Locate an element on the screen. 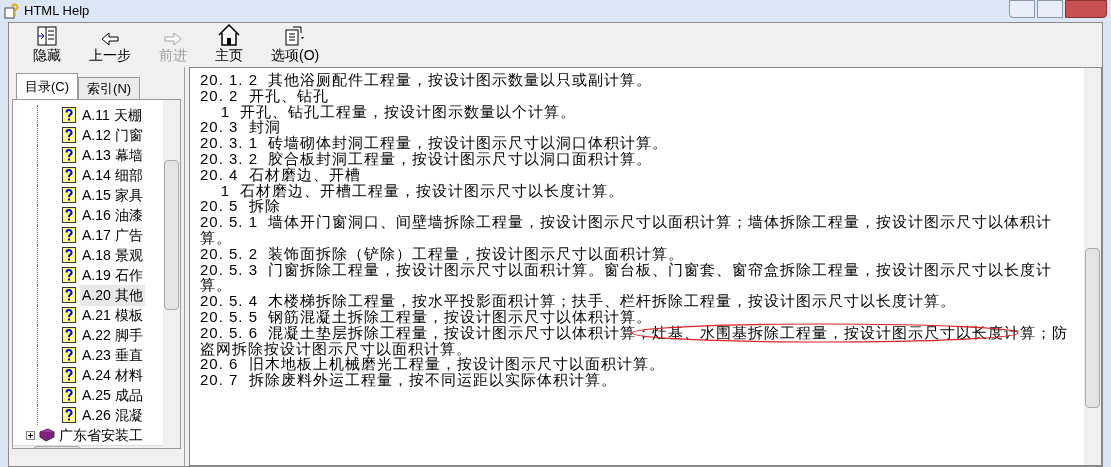 The image size is (1111, 467). content-paragraph: 20. 1. 2 其他浴厕配件工程量，按设计图示数量以只或副计算。 is located at coordinates (427, 80).